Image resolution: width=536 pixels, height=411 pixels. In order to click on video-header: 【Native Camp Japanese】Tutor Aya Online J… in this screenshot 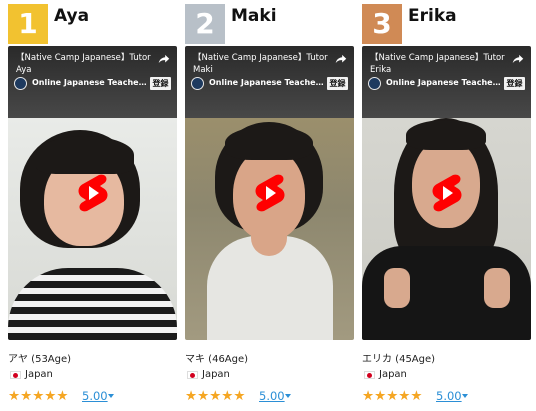, I will do `click(92, 82)`.